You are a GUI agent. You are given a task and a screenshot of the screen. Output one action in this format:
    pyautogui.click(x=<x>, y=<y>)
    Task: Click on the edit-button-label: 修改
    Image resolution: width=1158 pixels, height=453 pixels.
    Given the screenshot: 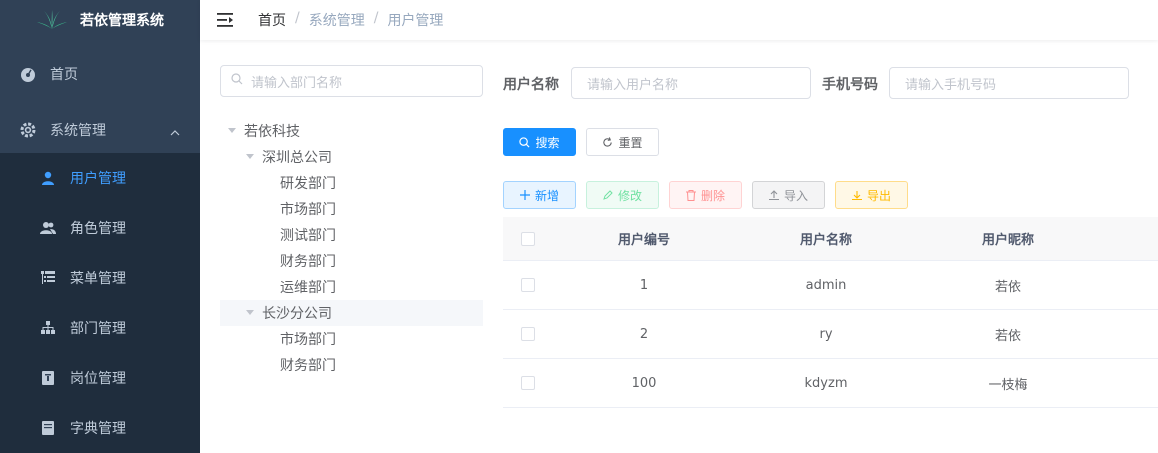 What is the action you would take?
    pyautogui.click(x=629, y=195)
    